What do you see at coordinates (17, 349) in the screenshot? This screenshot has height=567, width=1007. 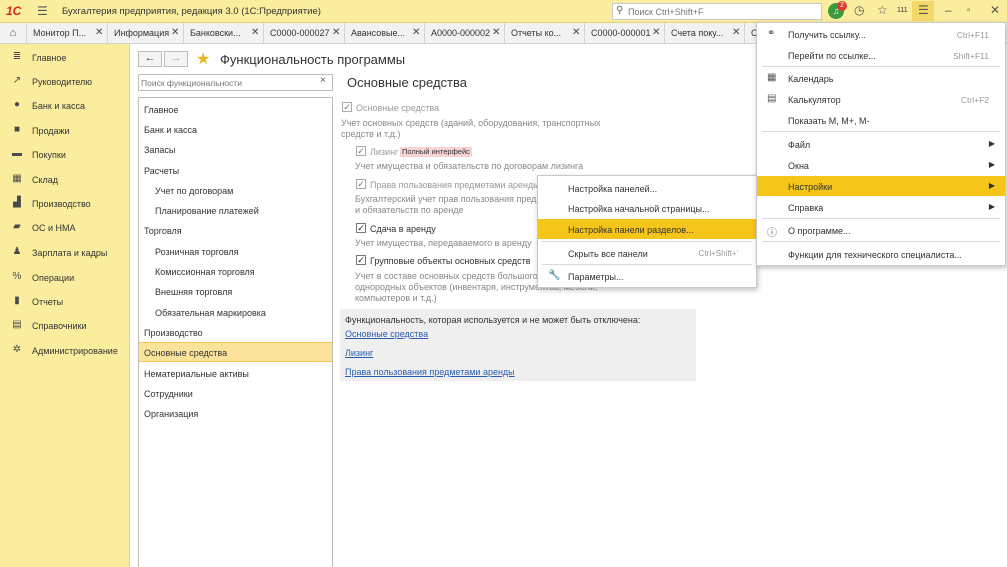 I see `gear-icon: ✲` at bounding box center [17, 349].